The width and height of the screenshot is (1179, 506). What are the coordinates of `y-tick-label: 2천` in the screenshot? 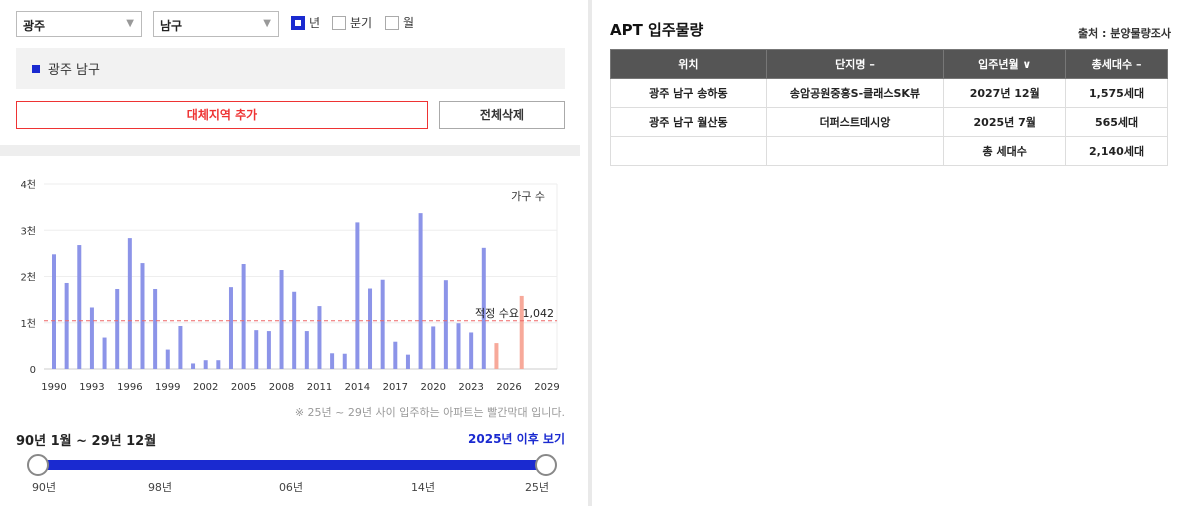 It's located at (28, 278).